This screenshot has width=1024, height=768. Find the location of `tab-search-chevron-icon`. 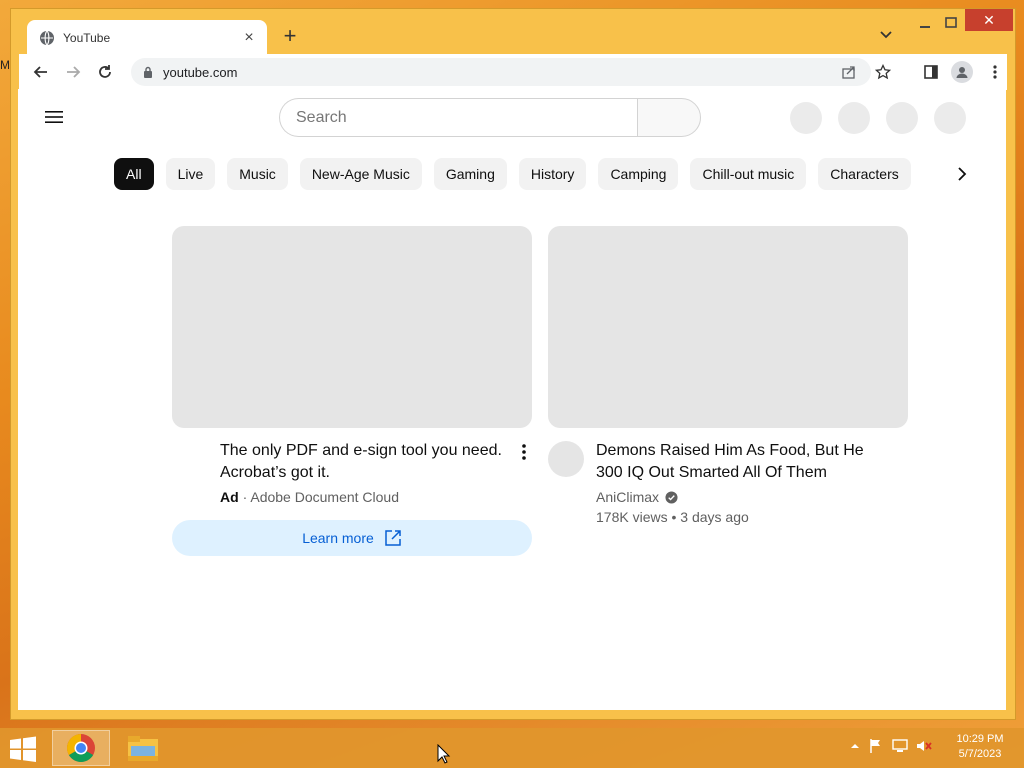

tab-search-chevron-icon is located at coordinates (886, 34).